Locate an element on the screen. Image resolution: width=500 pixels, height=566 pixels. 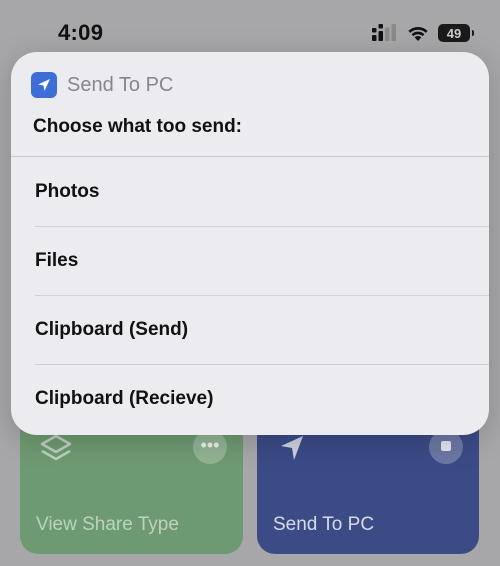
battery-indicator: 49 is located at coordinates (456, 33).